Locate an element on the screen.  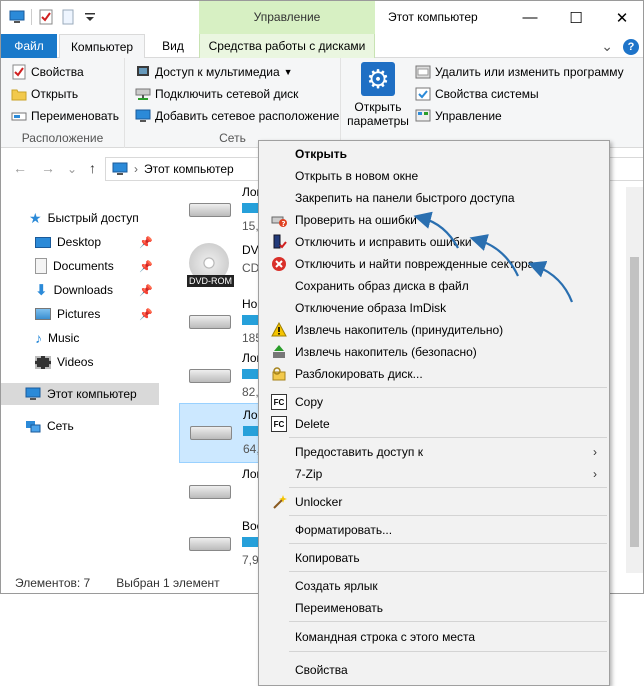
quick-access-toolbar is located at coordinates (53, 17).